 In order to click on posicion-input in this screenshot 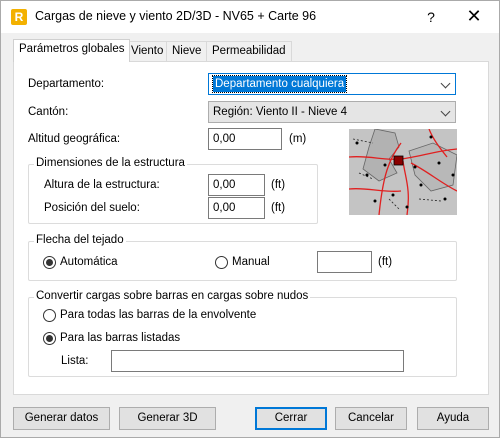, I will do `click(236, 208)`.